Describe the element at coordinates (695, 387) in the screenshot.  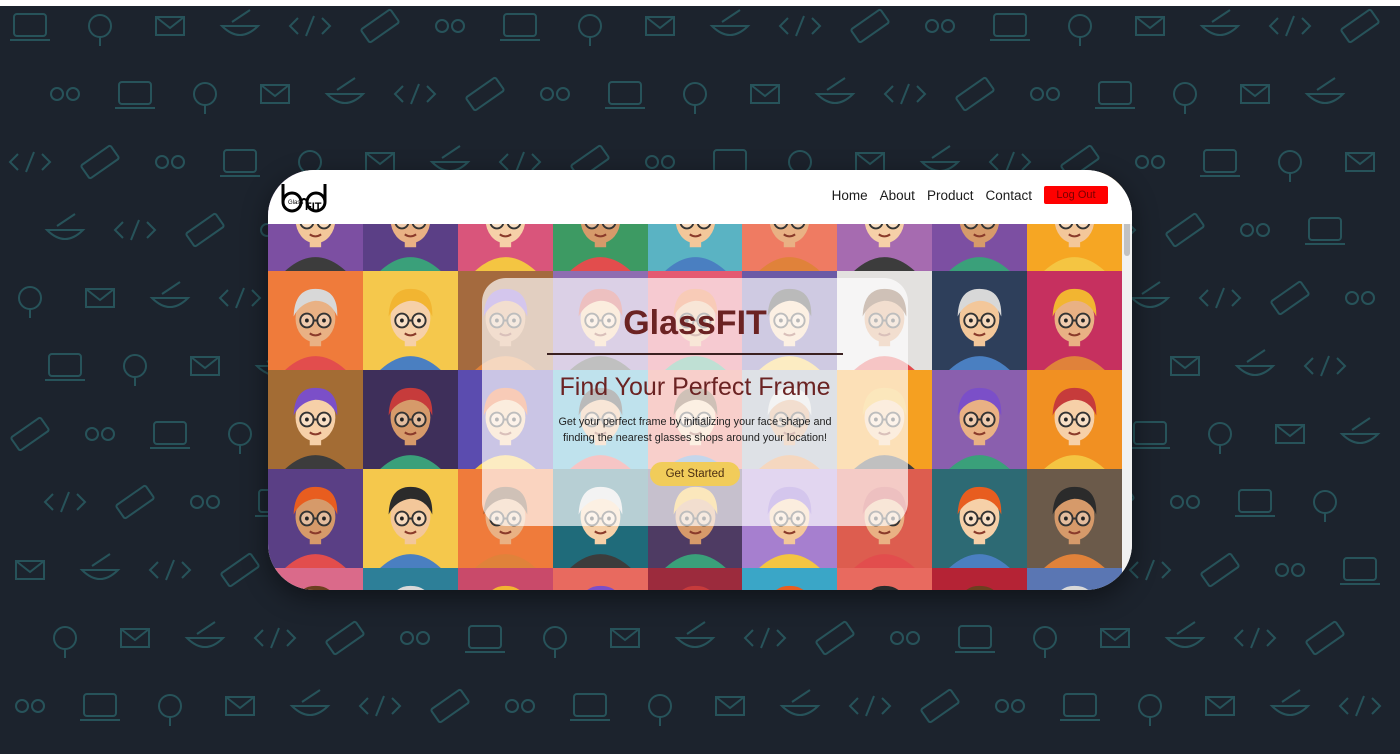
I see `hero-subtitle: Find Your Perfect Frame` at that location.